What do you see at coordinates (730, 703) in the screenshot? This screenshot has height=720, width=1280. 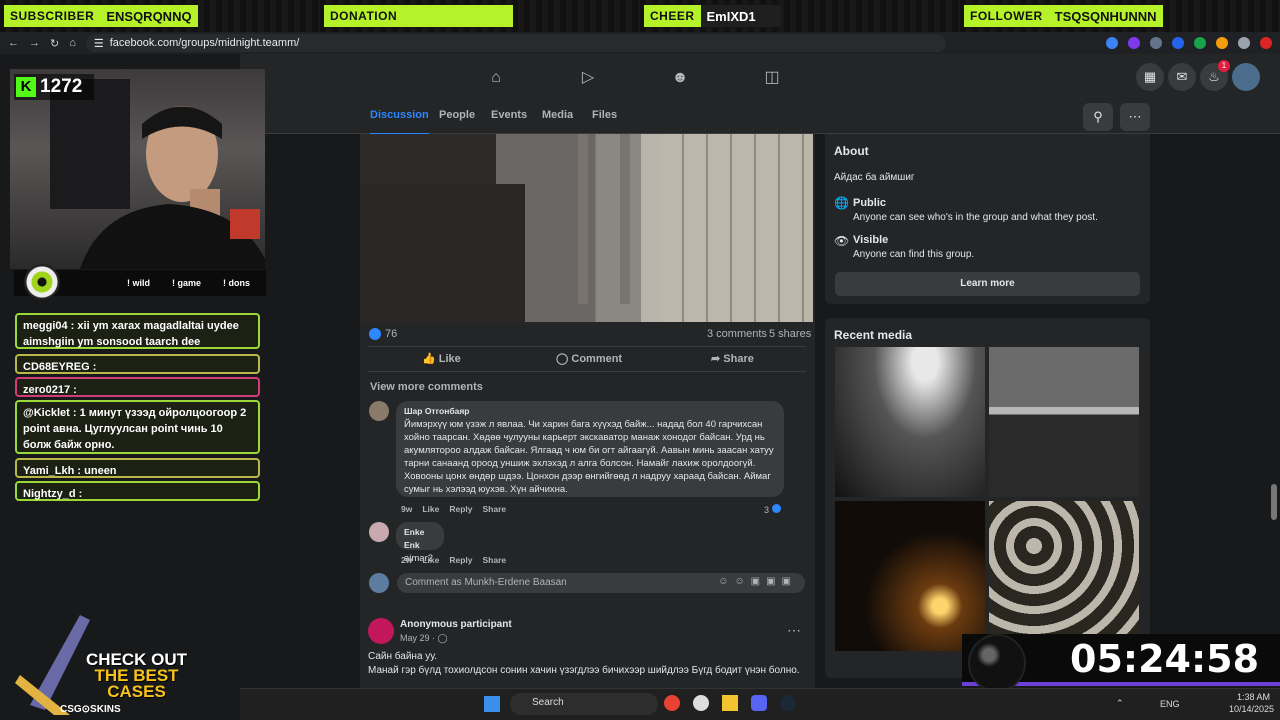 I see `file-explorer-icon` at bounding box center [730, 703].